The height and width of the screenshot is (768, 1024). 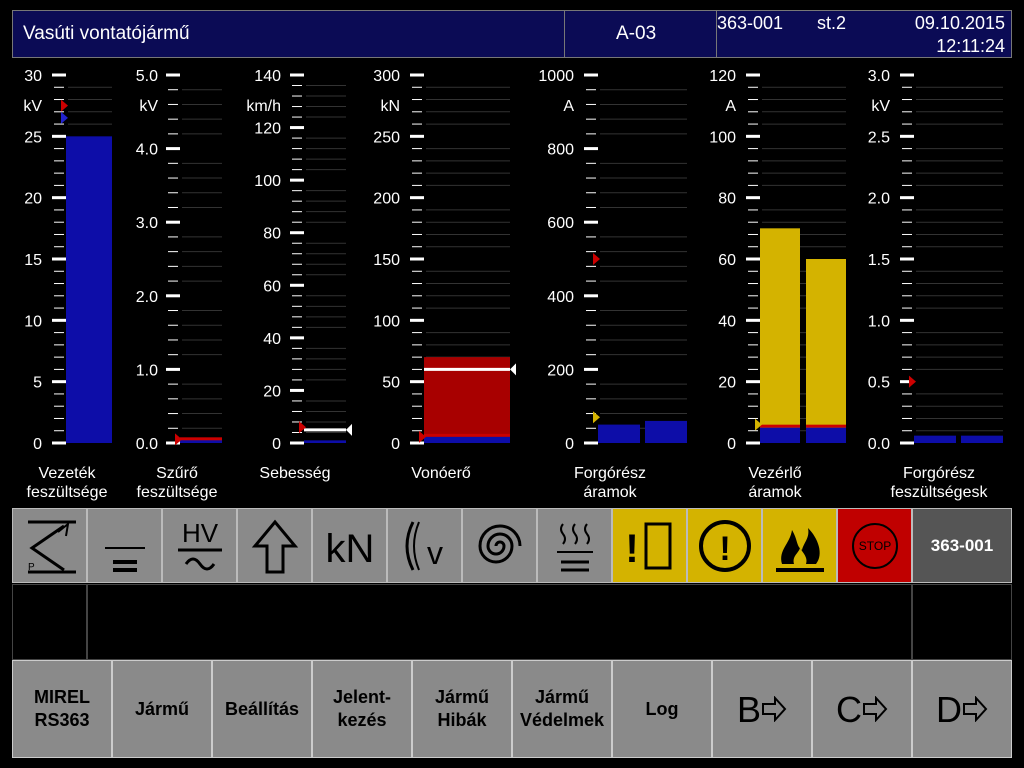 I want to click on time-display: 12:11:24, so click(x=970, y=46).